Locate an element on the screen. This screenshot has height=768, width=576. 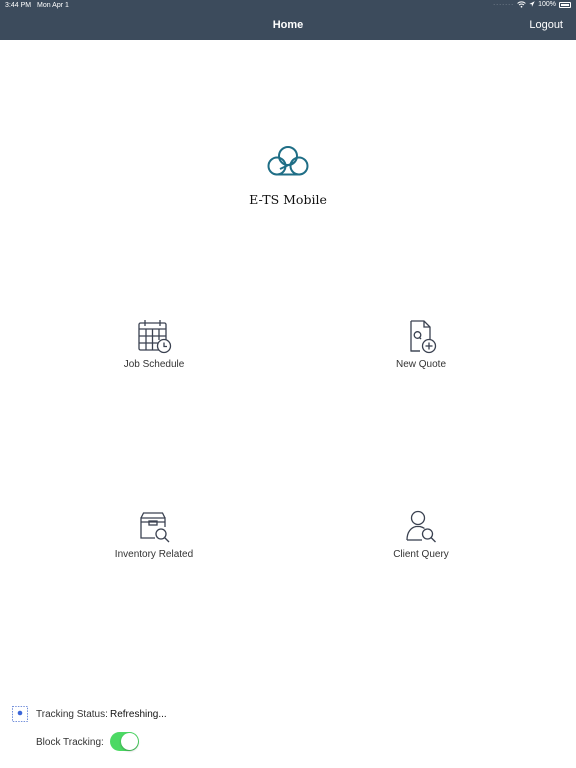
status-bar: 3:44 PM Mon Apr 1 ······· 100% is located at coordinates (288, 6).